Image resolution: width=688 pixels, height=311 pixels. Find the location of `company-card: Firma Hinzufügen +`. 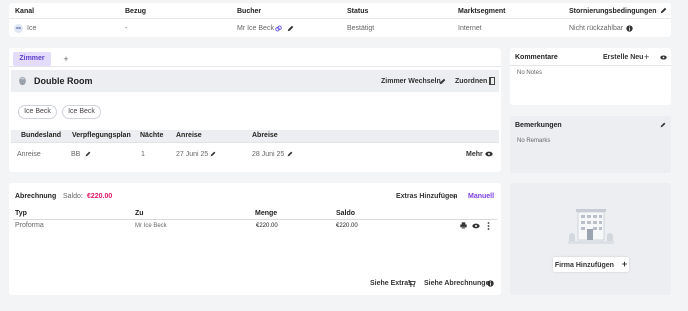

company-card: Firma Hinzufügen + is located at coordinates (590, 239).